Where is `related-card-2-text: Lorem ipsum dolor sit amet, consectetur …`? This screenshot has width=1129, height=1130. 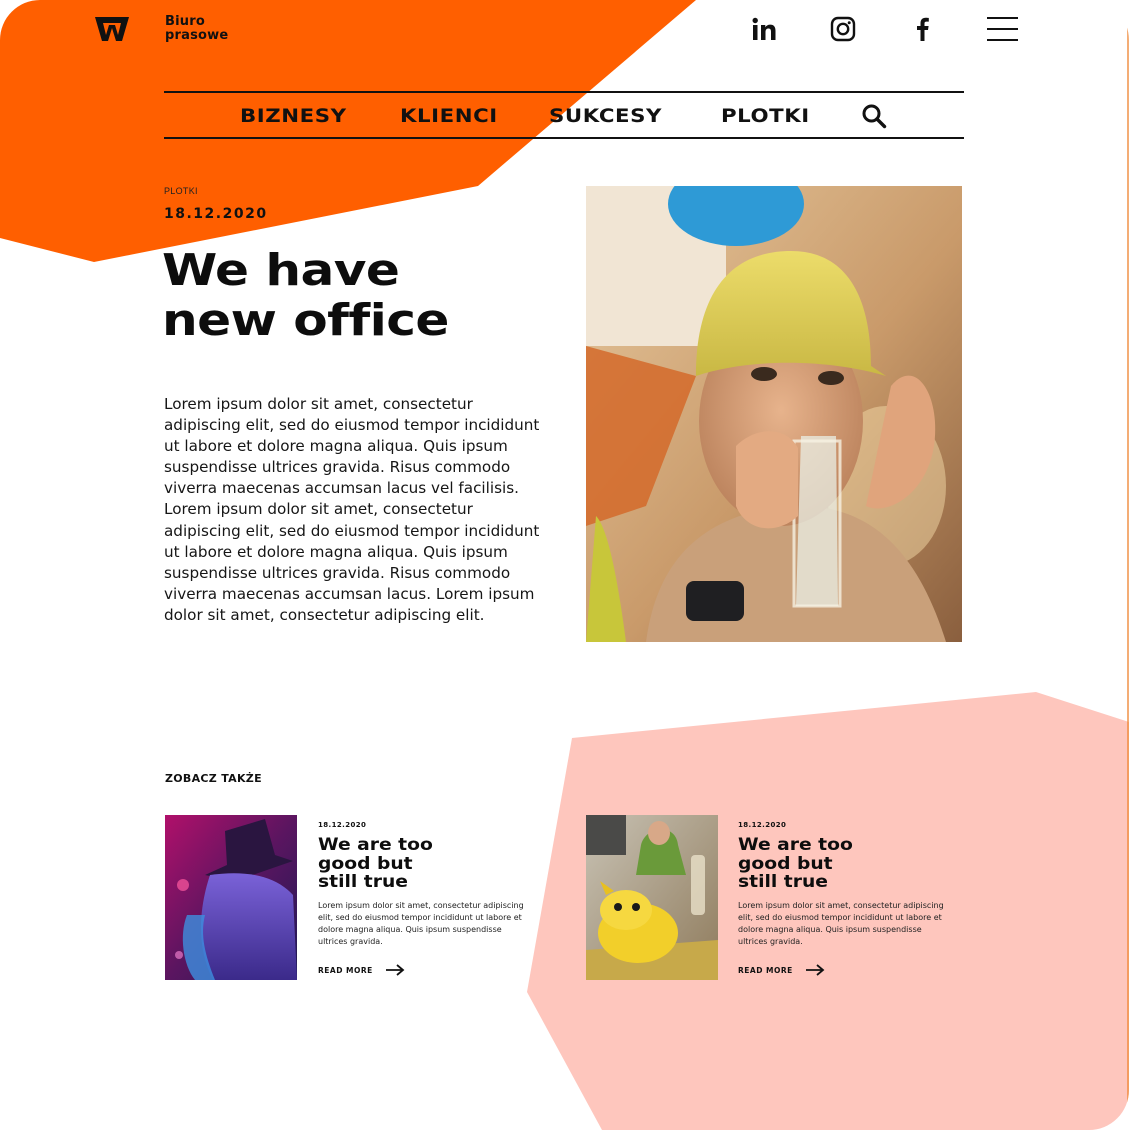
related-card-2-text: Lorem ipsum dolor sit amet, consectetur … is located at coordinates (841, 923).